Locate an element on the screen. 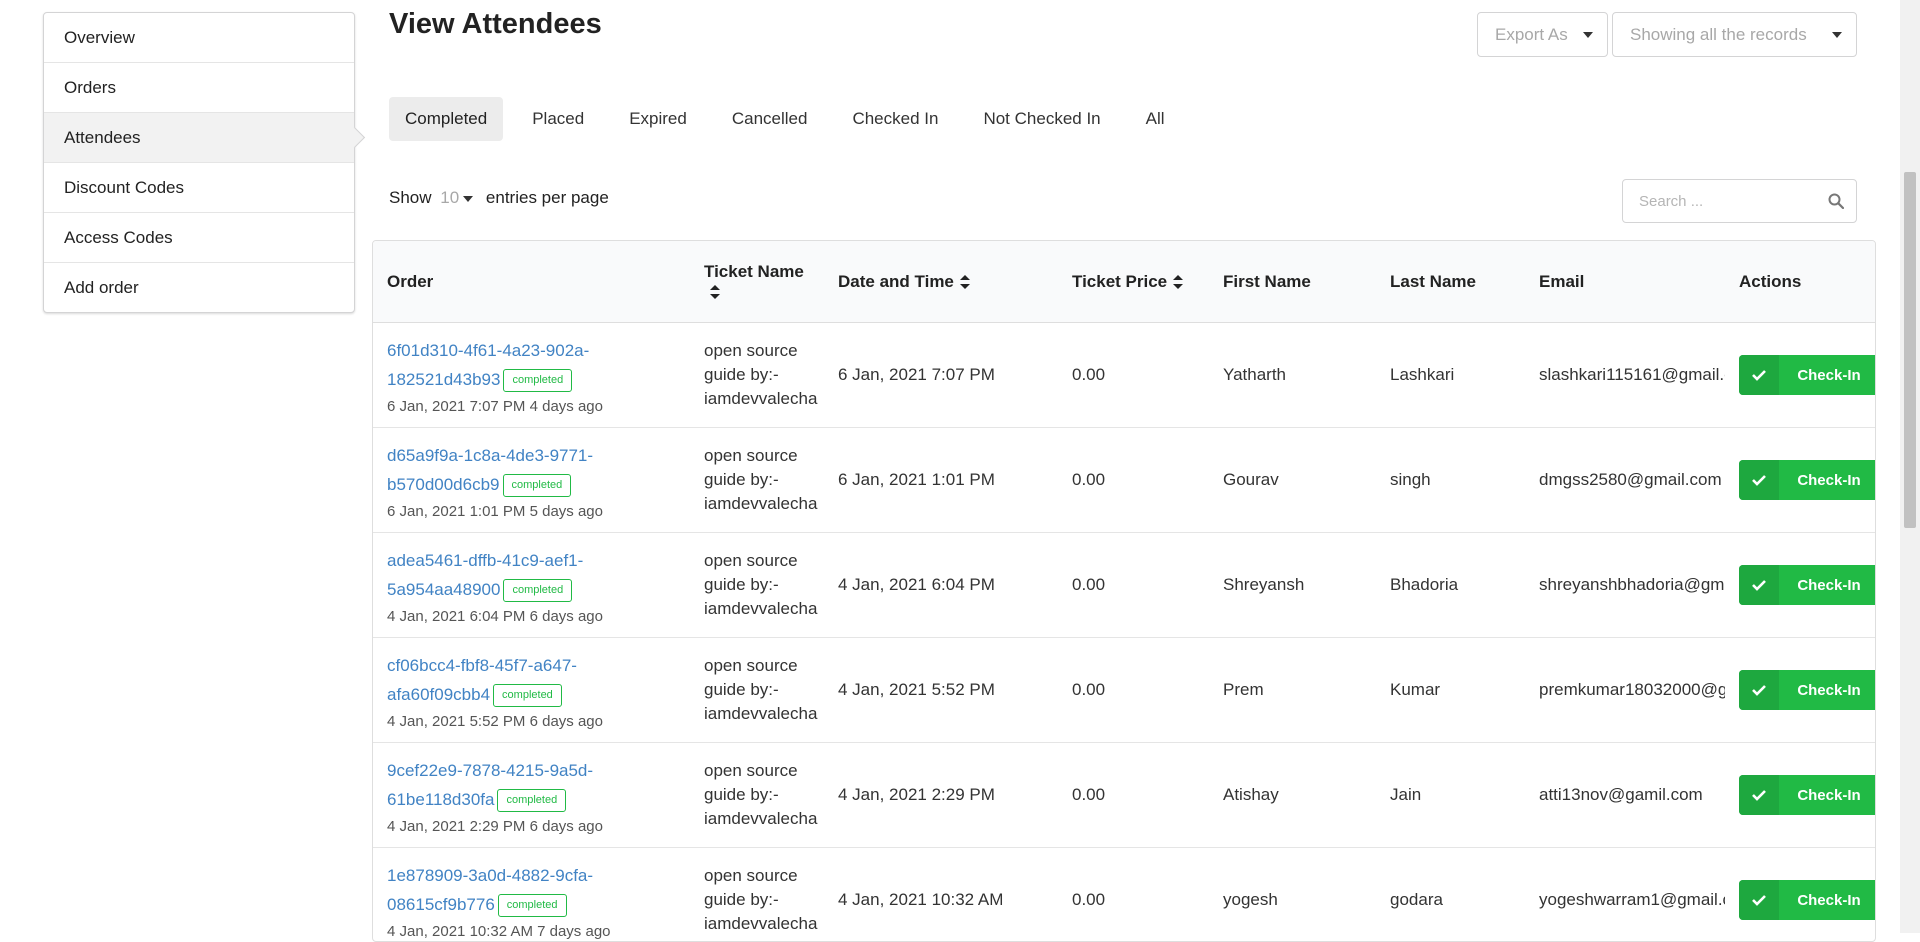 This screenshot has width=1920, height=942. tab-completed: Completed is located at coordinates (446, 119).